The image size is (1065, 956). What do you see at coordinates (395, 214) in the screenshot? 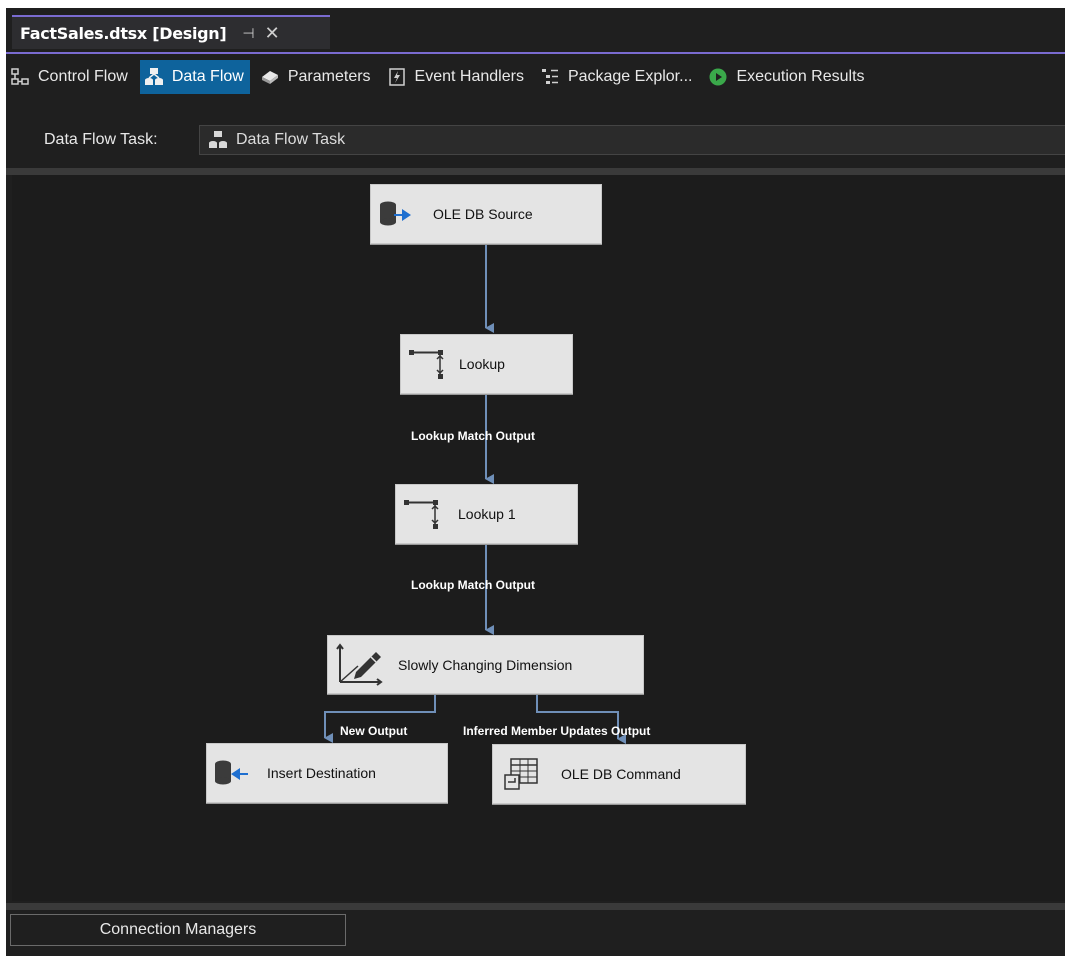
I see `source-icon` at bounding box center [395, 214].